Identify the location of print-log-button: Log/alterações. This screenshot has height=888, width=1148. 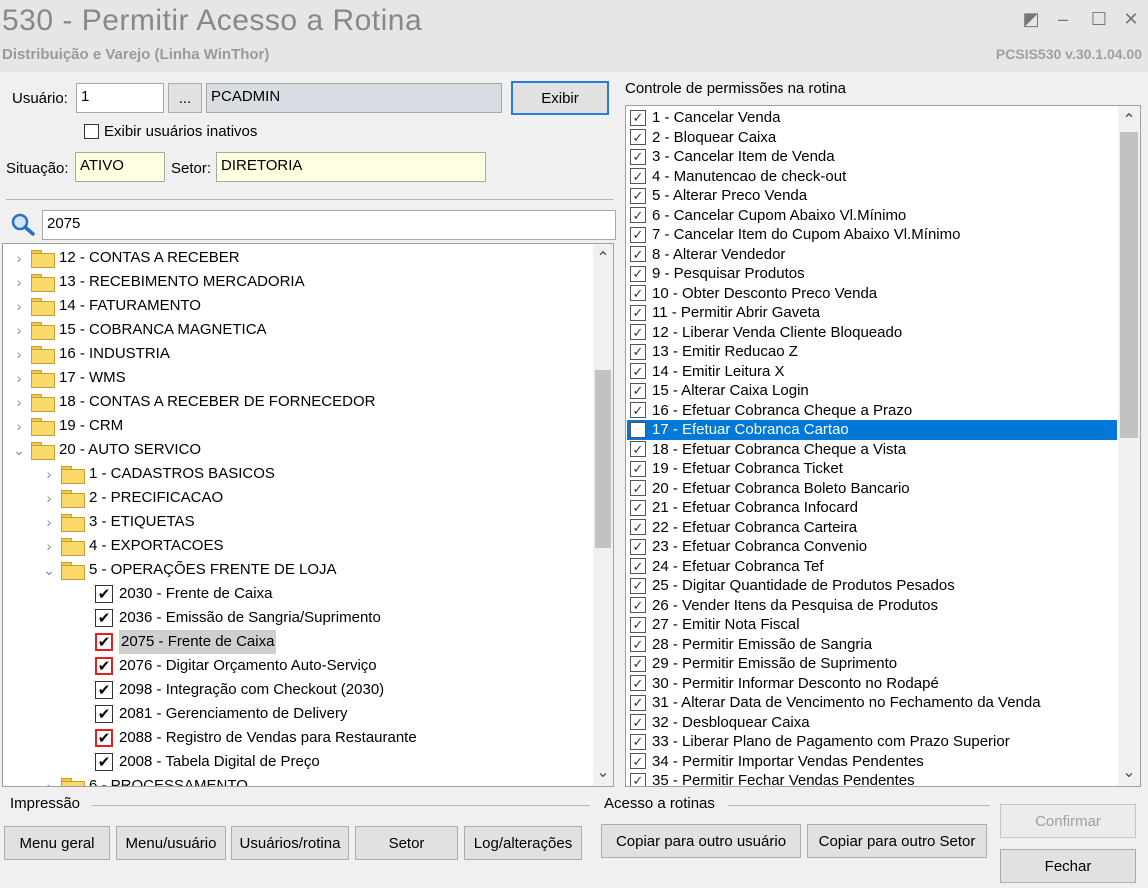
(523, 843).